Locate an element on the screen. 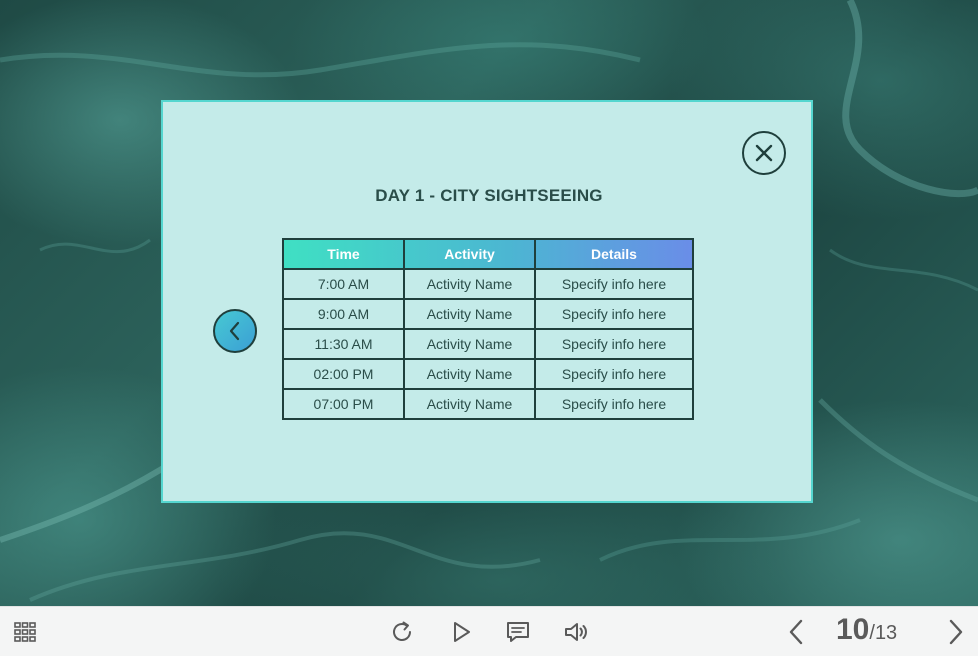  prev-slide-button is located at coordinates (797, 632).